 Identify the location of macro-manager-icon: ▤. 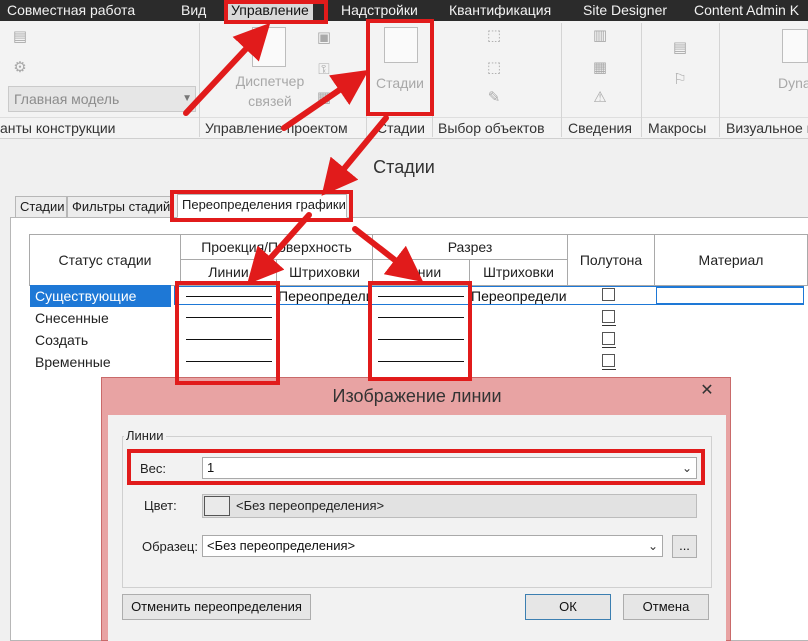
(680, 48).